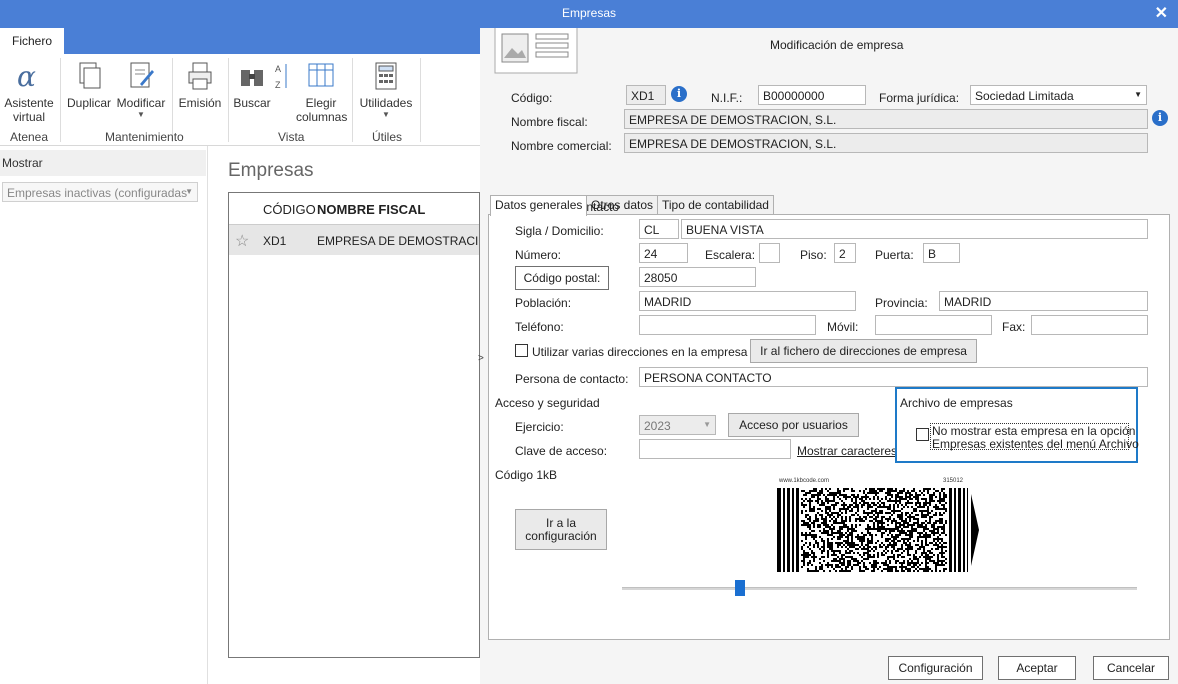  I want to click on asistente-virtual-button: α Asistente virtual, so click(29, 89).